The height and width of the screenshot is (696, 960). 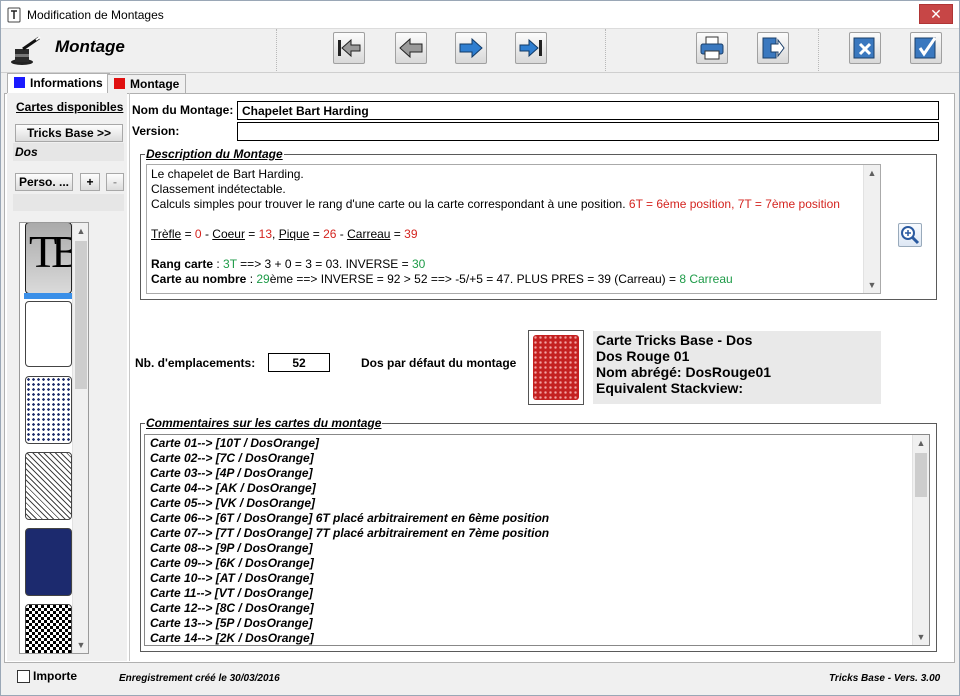 I want to click on exit-arrow-icon, so click(x=773, y=48).